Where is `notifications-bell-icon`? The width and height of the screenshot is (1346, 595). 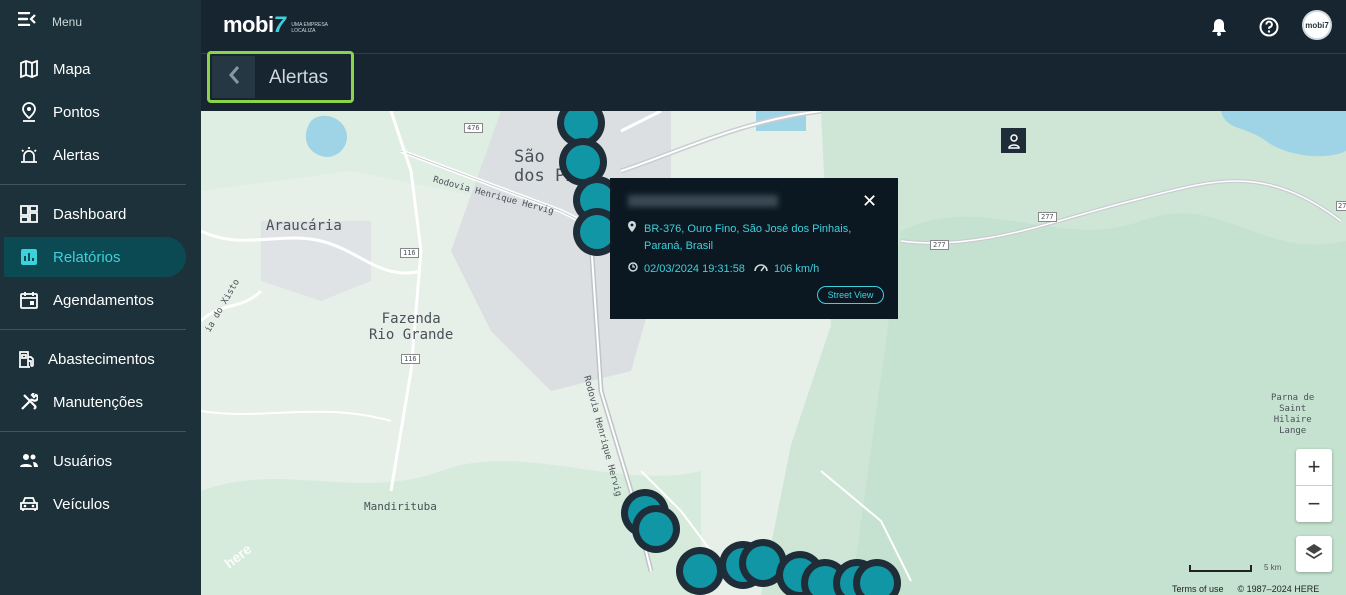 notifications-bell-icon is located at coordinates (1219, 27).